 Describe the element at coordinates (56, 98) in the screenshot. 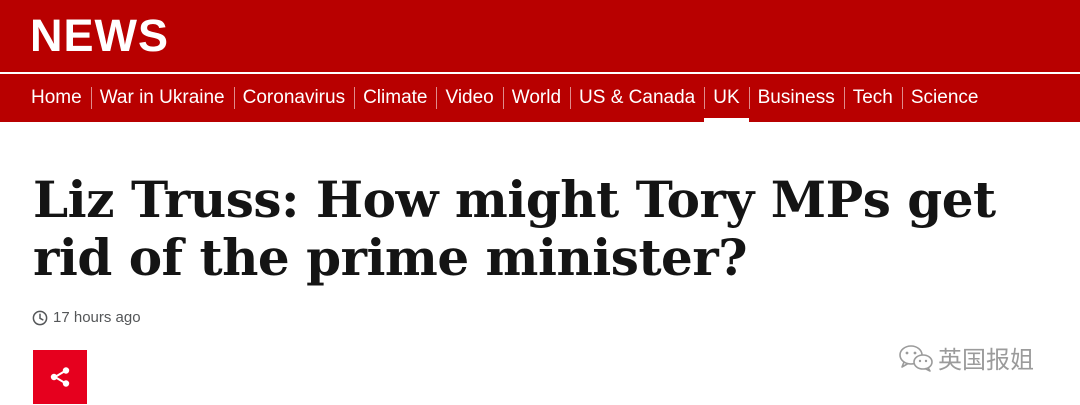

I see `nav-item-home: Home` at that location.